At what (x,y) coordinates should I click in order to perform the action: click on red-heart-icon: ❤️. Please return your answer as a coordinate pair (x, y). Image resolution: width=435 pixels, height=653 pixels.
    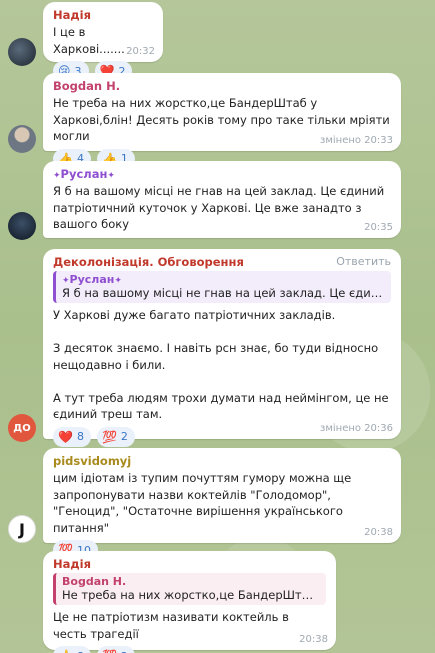
    Looking at the image, I should click on (65, 436).